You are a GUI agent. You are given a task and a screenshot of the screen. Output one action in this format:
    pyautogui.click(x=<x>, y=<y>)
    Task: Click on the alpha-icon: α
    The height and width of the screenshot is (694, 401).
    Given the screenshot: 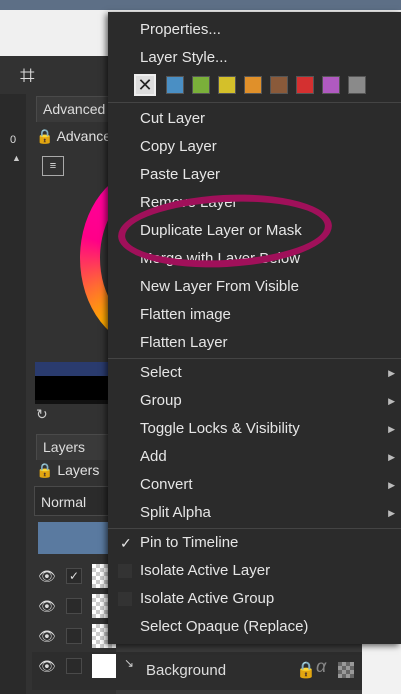 What is the action you would take?
    pyautogui.click(x=321, y=666)
    